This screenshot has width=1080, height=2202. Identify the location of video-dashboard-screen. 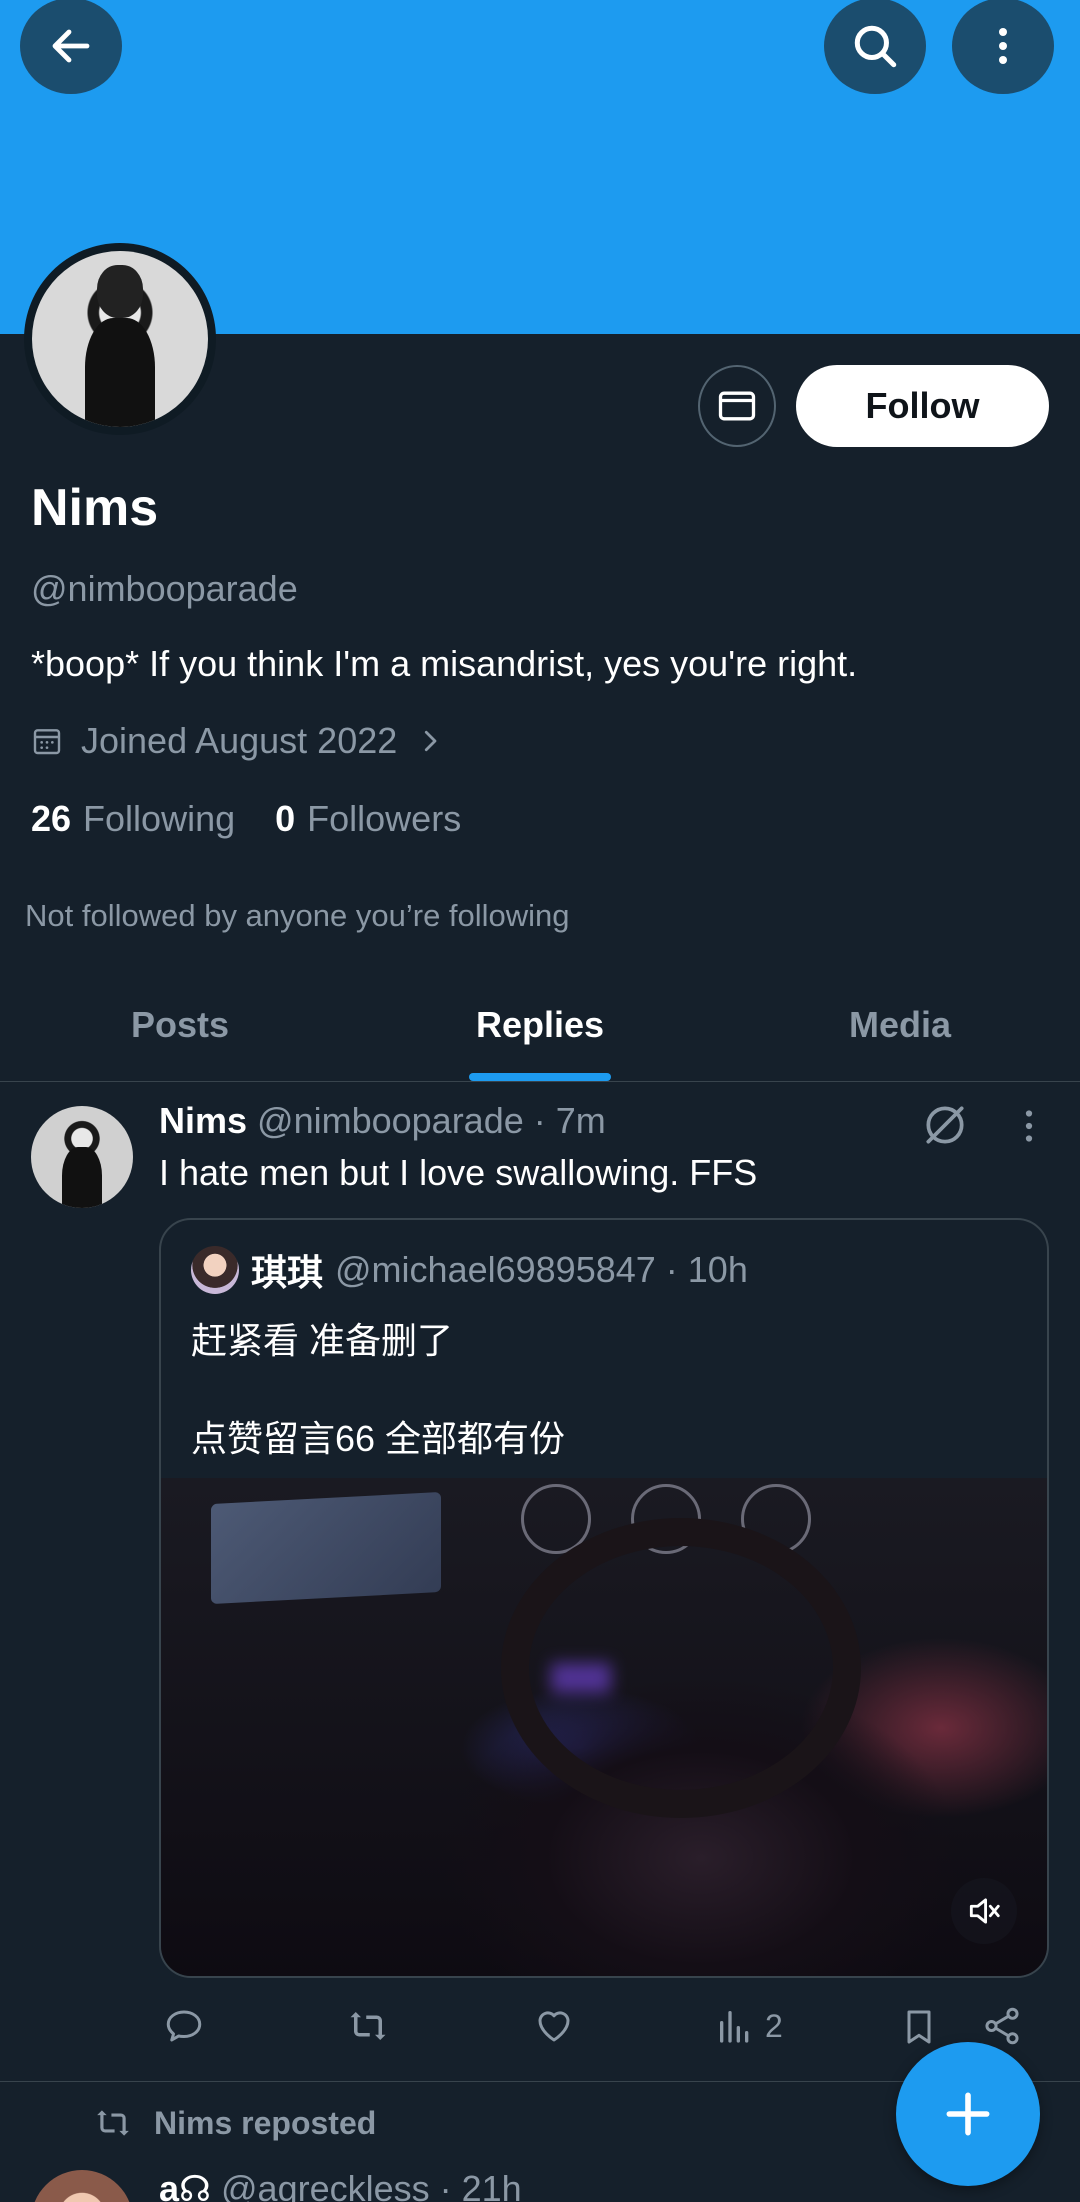
(326, 1548).